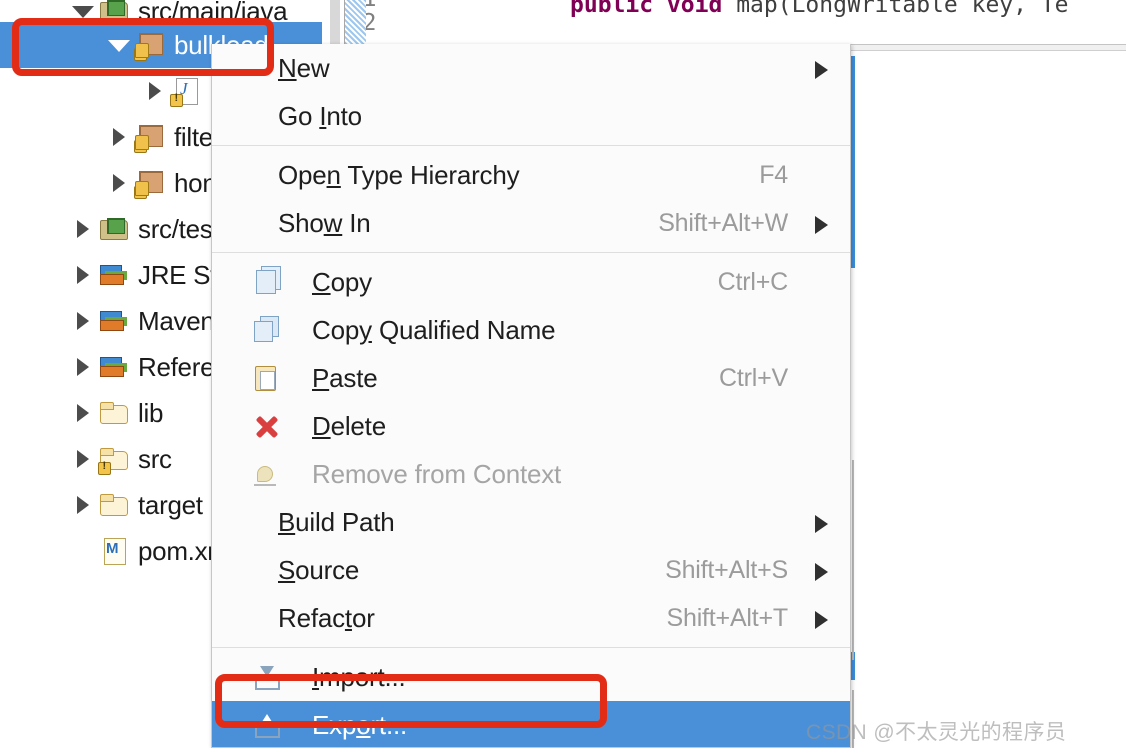 The height and width of the screenshot is (748, 1126). What do you see at coordinates (304, 67) in the screenshot?
I see `menu-item-label: New` at bounding box center [304, 67].